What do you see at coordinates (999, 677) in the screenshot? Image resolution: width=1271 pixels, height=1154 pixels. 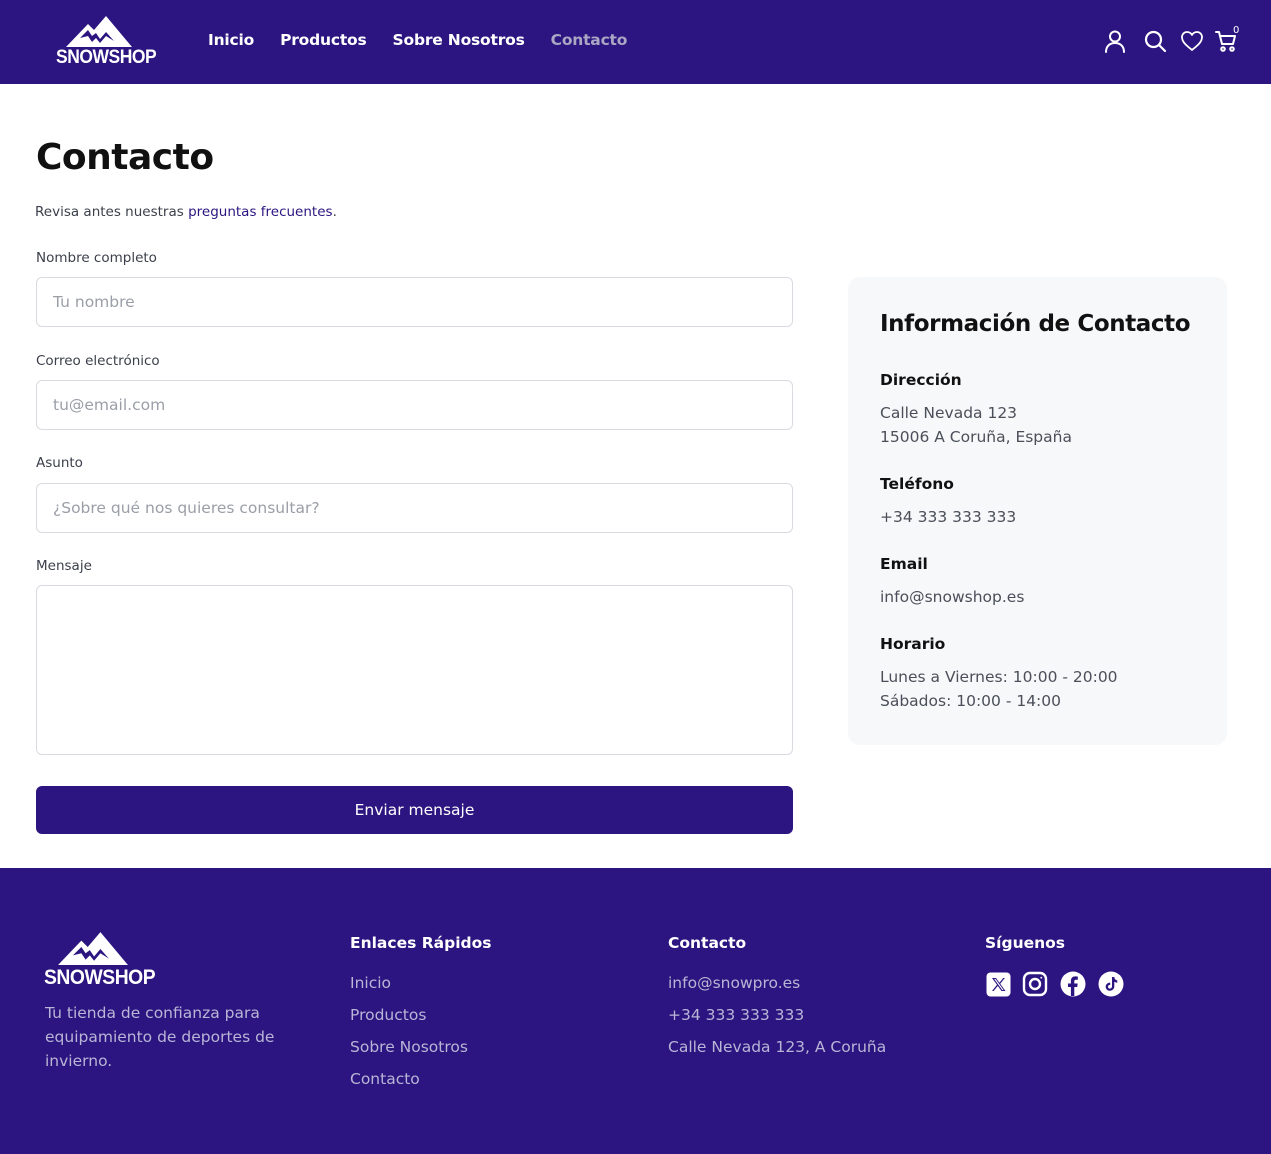 I see `hours-line-1: Lunes a Viernes: 10:00 - 20:00` at bounding box center [999, 677].